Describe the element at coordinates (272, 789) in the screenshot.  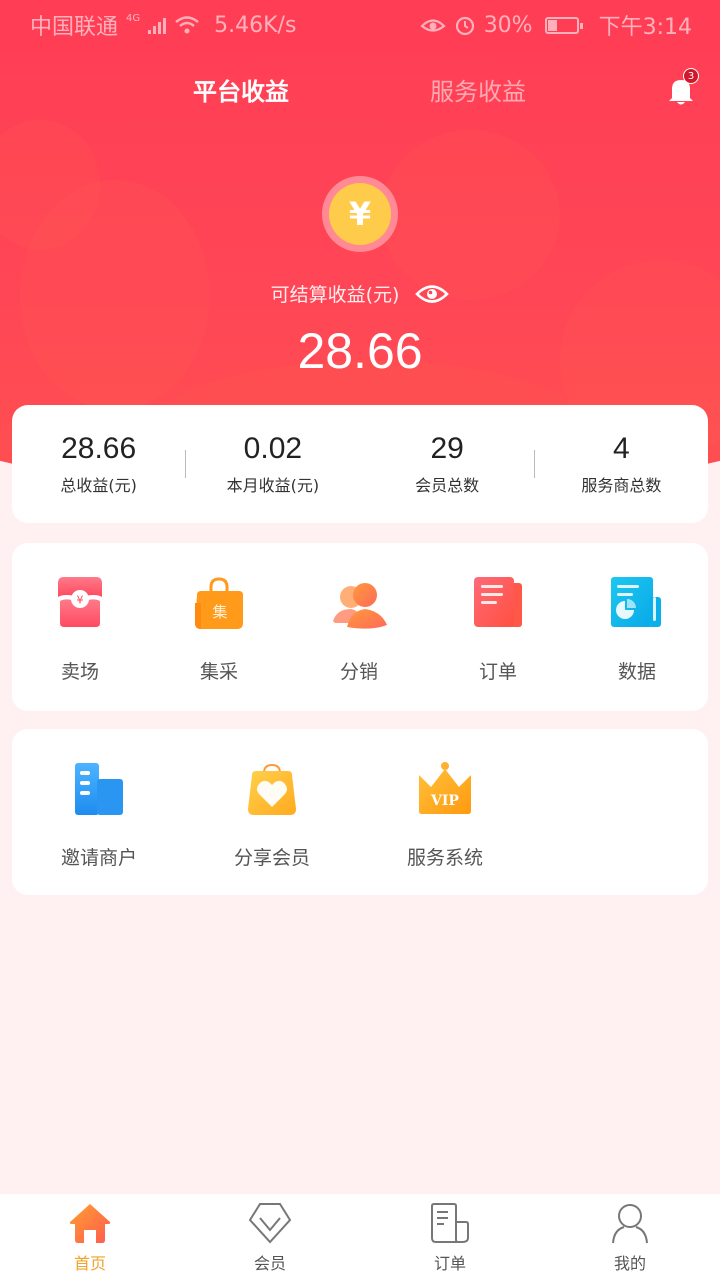
I see `heart-bag-icon` at that location.